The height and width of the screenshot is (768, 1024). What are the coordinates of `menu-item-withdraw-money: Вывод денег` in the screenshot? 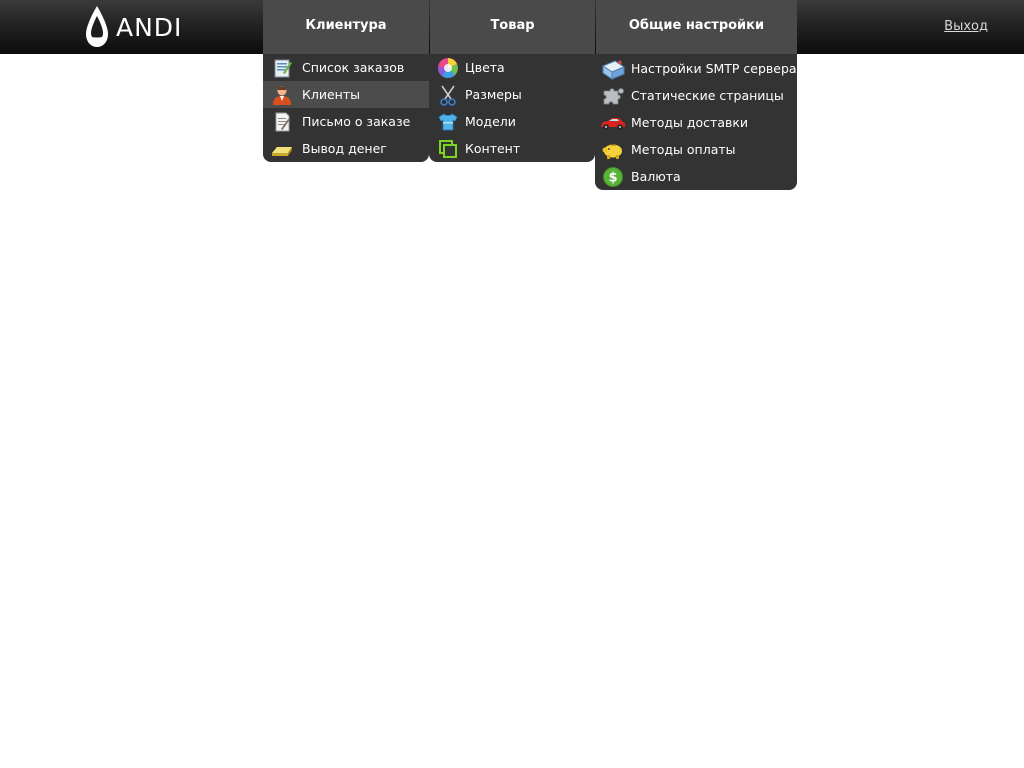 It's located at (346, 148).